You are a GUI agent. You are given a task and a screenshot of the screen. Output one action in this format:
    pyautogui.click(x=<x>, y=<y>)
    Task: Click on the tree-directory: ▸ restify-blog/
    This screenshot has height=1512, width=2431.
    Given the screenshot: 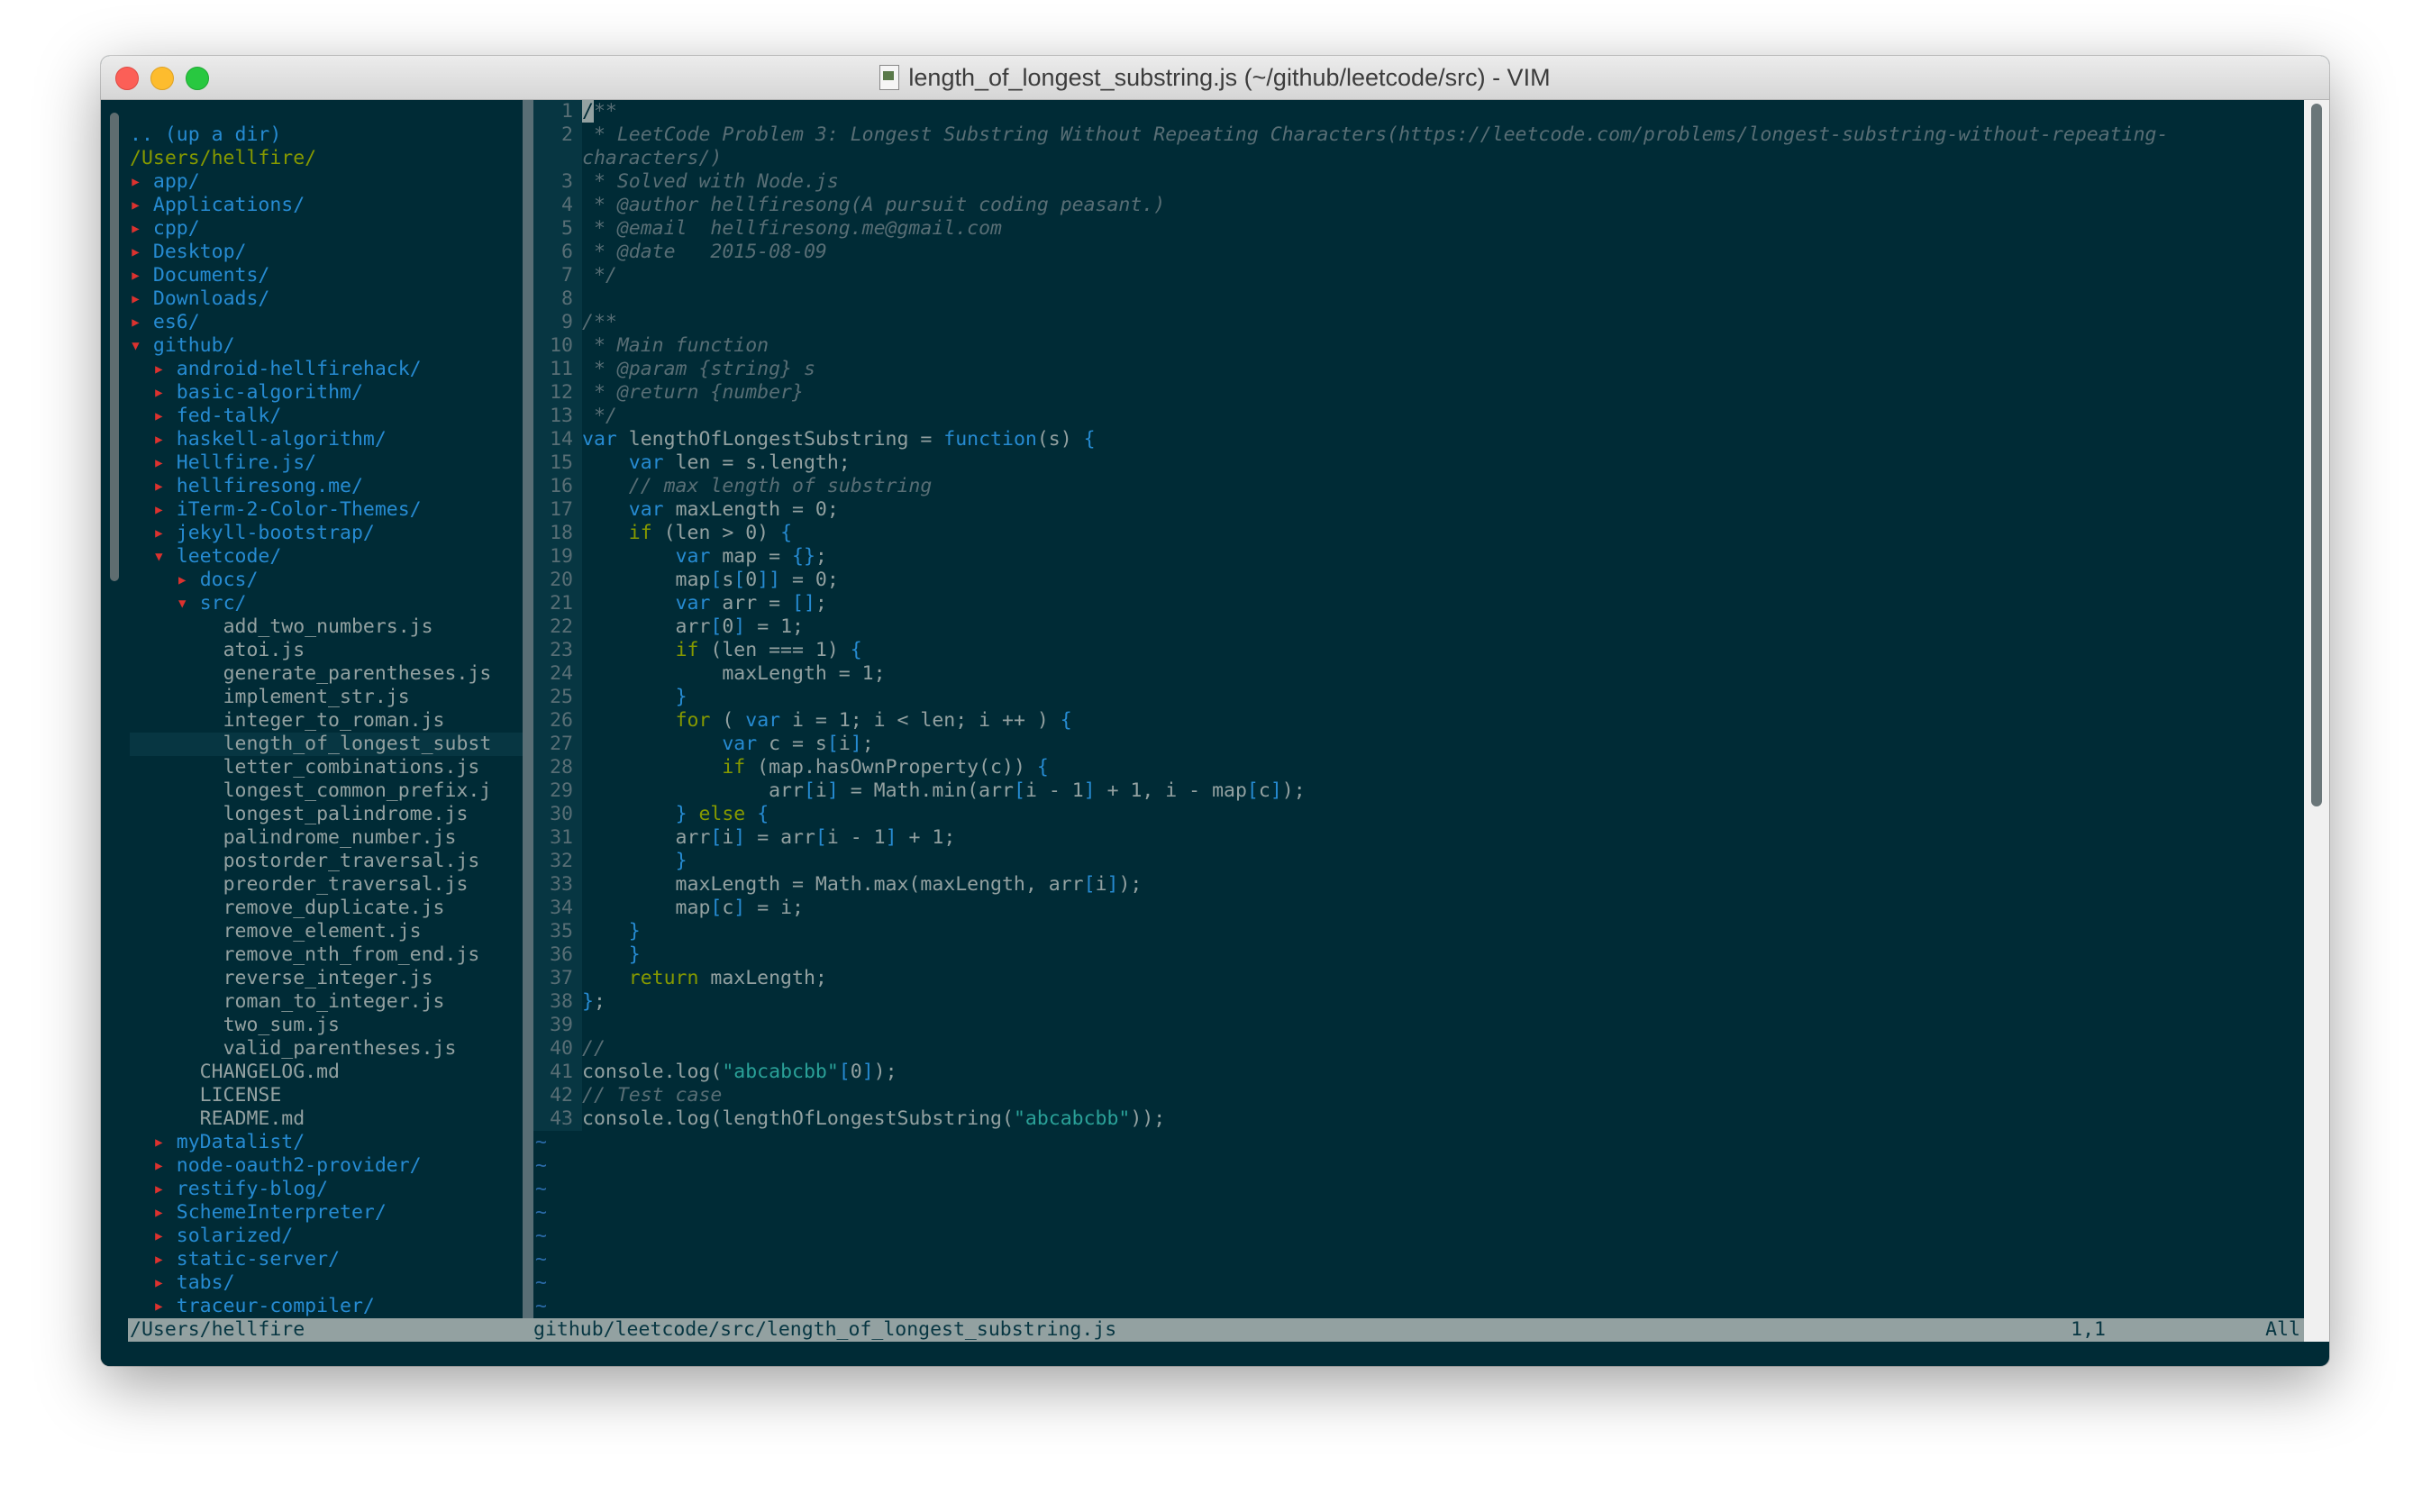 What is the action you would take?
    pyautogui.click(x=326, y=1189)
    